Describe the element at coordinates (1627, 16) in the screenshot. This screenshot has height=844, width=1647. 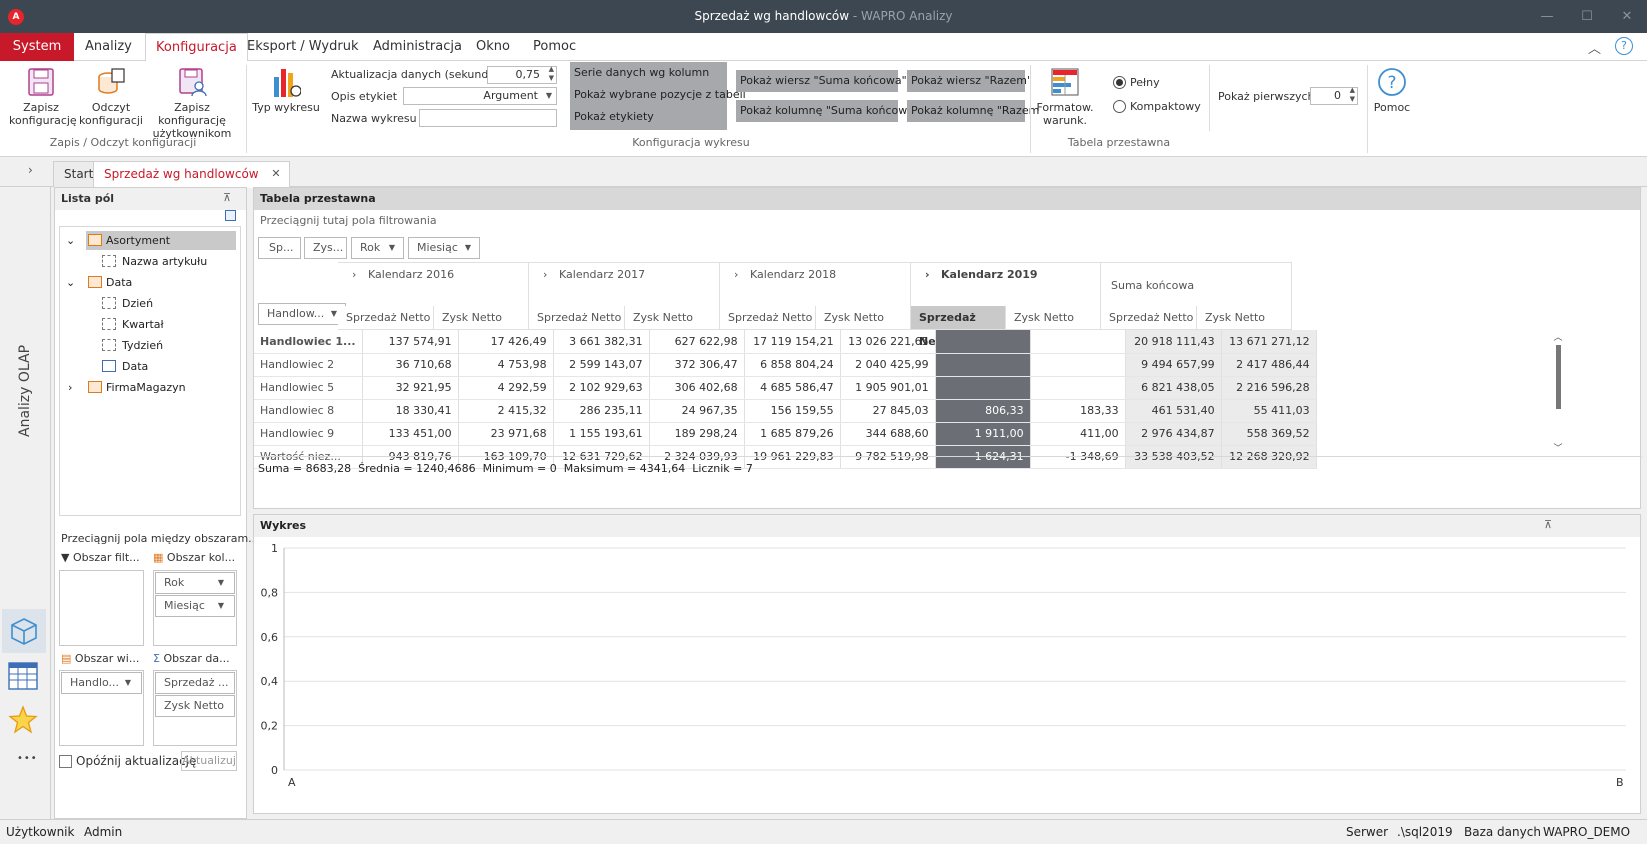
I see `close-window-icon: ✕` at that location.